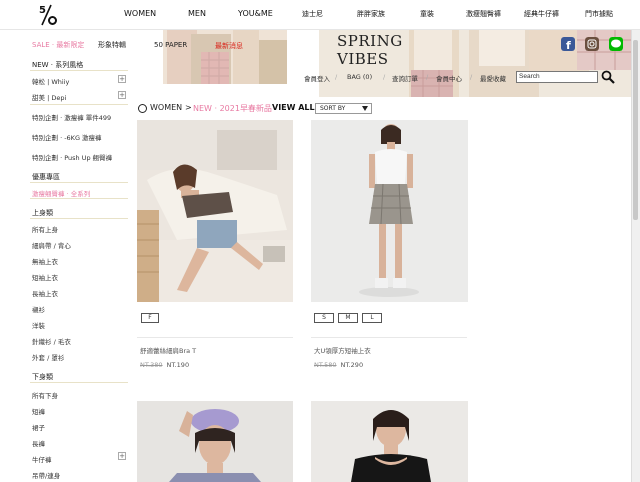 This screenshot has width=640, height=482. I want to click on facebook-icon: f, so click(568, 44).